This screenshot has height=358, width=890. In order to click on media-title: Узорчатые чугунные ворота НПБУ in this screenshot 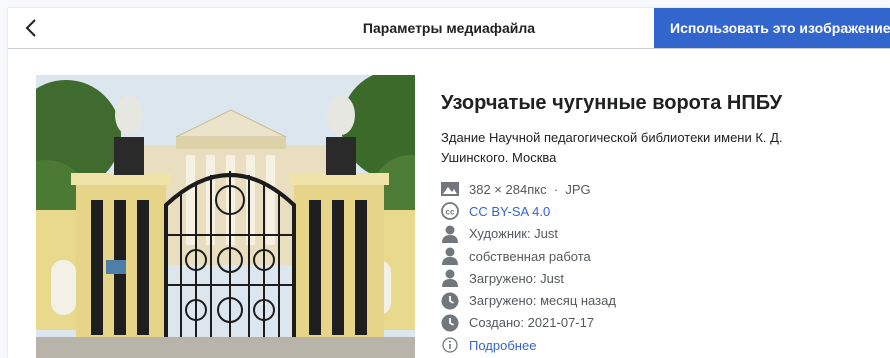, I will do `click(612, 103)`.